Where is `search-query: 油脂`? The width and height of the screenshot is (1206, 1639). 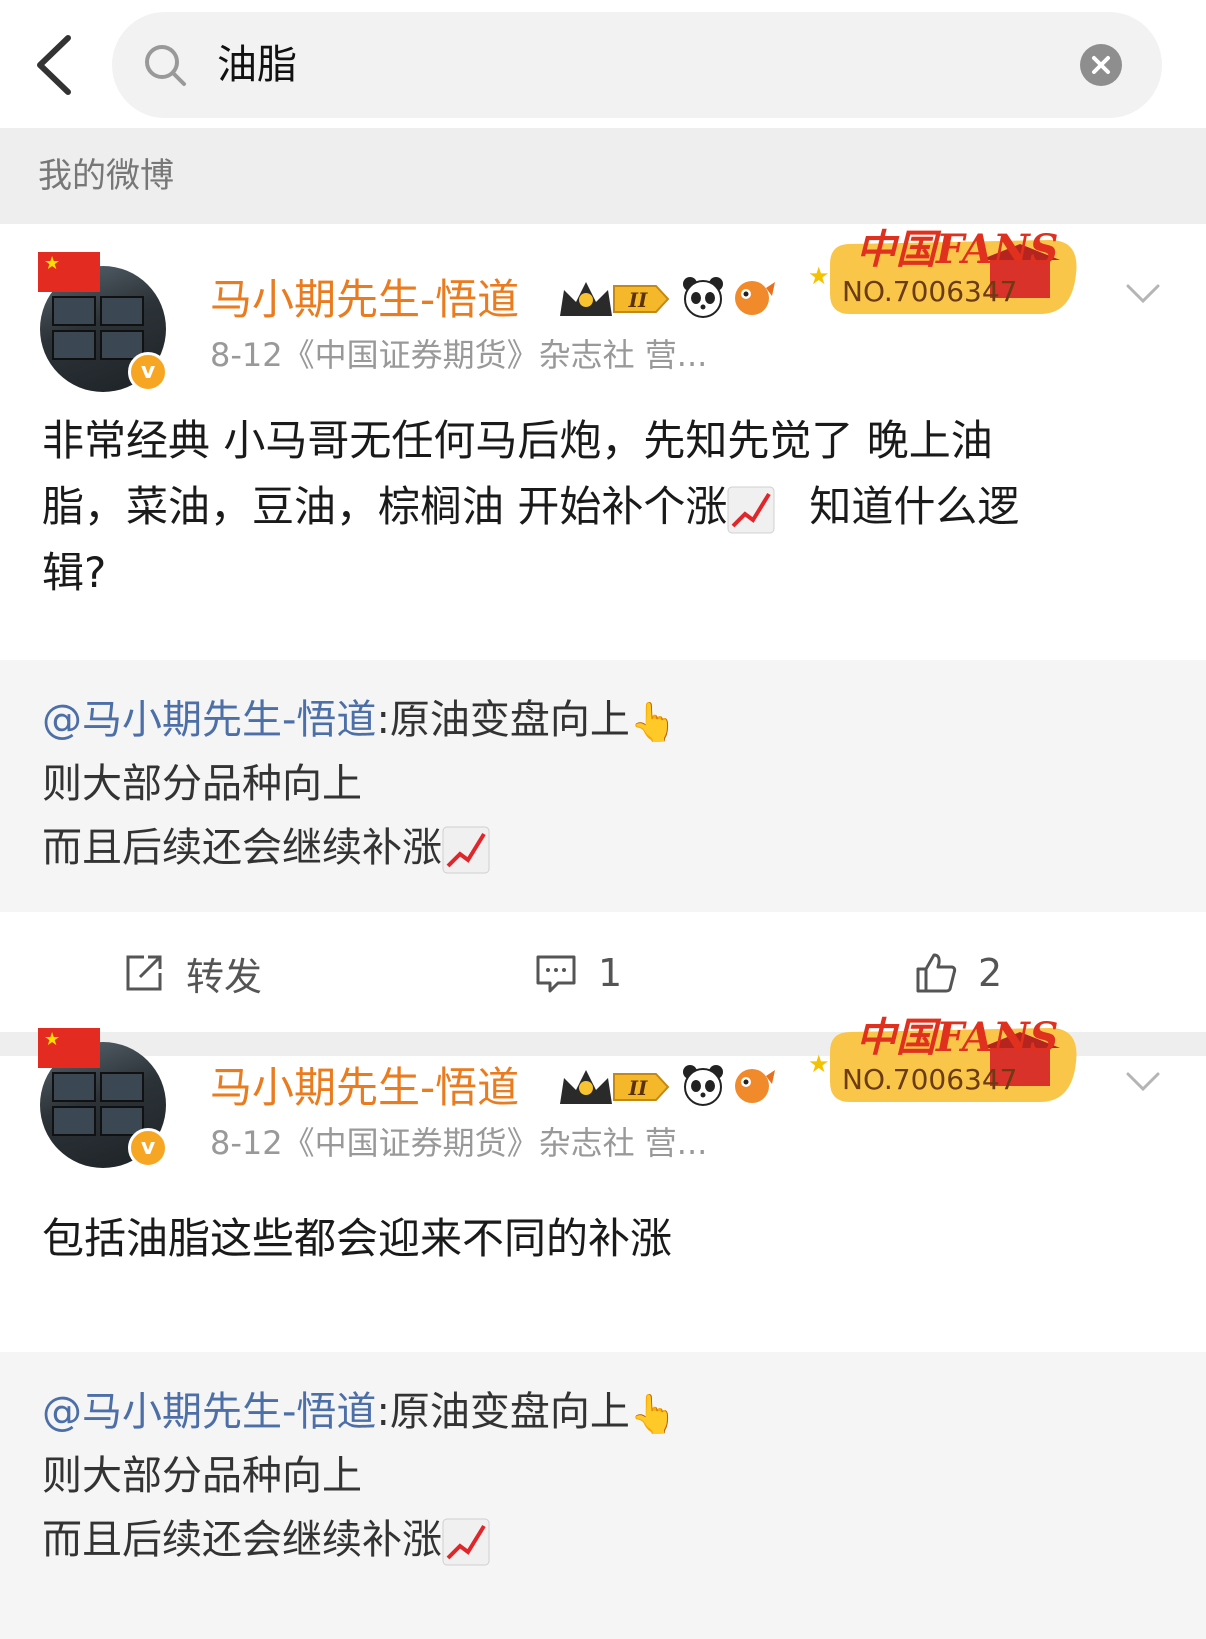
search-query: 油脂 is located at coordinates (257, 65).